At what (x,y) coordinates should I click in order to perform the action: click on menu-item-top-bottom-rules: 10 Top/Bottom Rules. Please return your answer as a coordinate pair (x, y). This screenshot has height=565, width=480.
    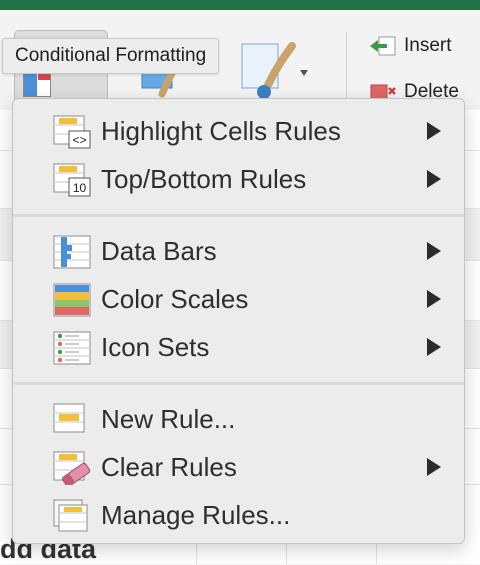
    Looking at the image, I should click on (238, 179).